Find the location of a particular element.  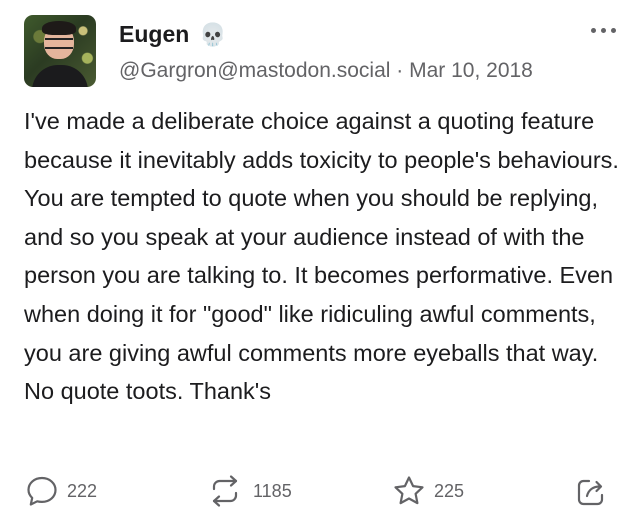

share-icon is located at coordinates (590, 492).